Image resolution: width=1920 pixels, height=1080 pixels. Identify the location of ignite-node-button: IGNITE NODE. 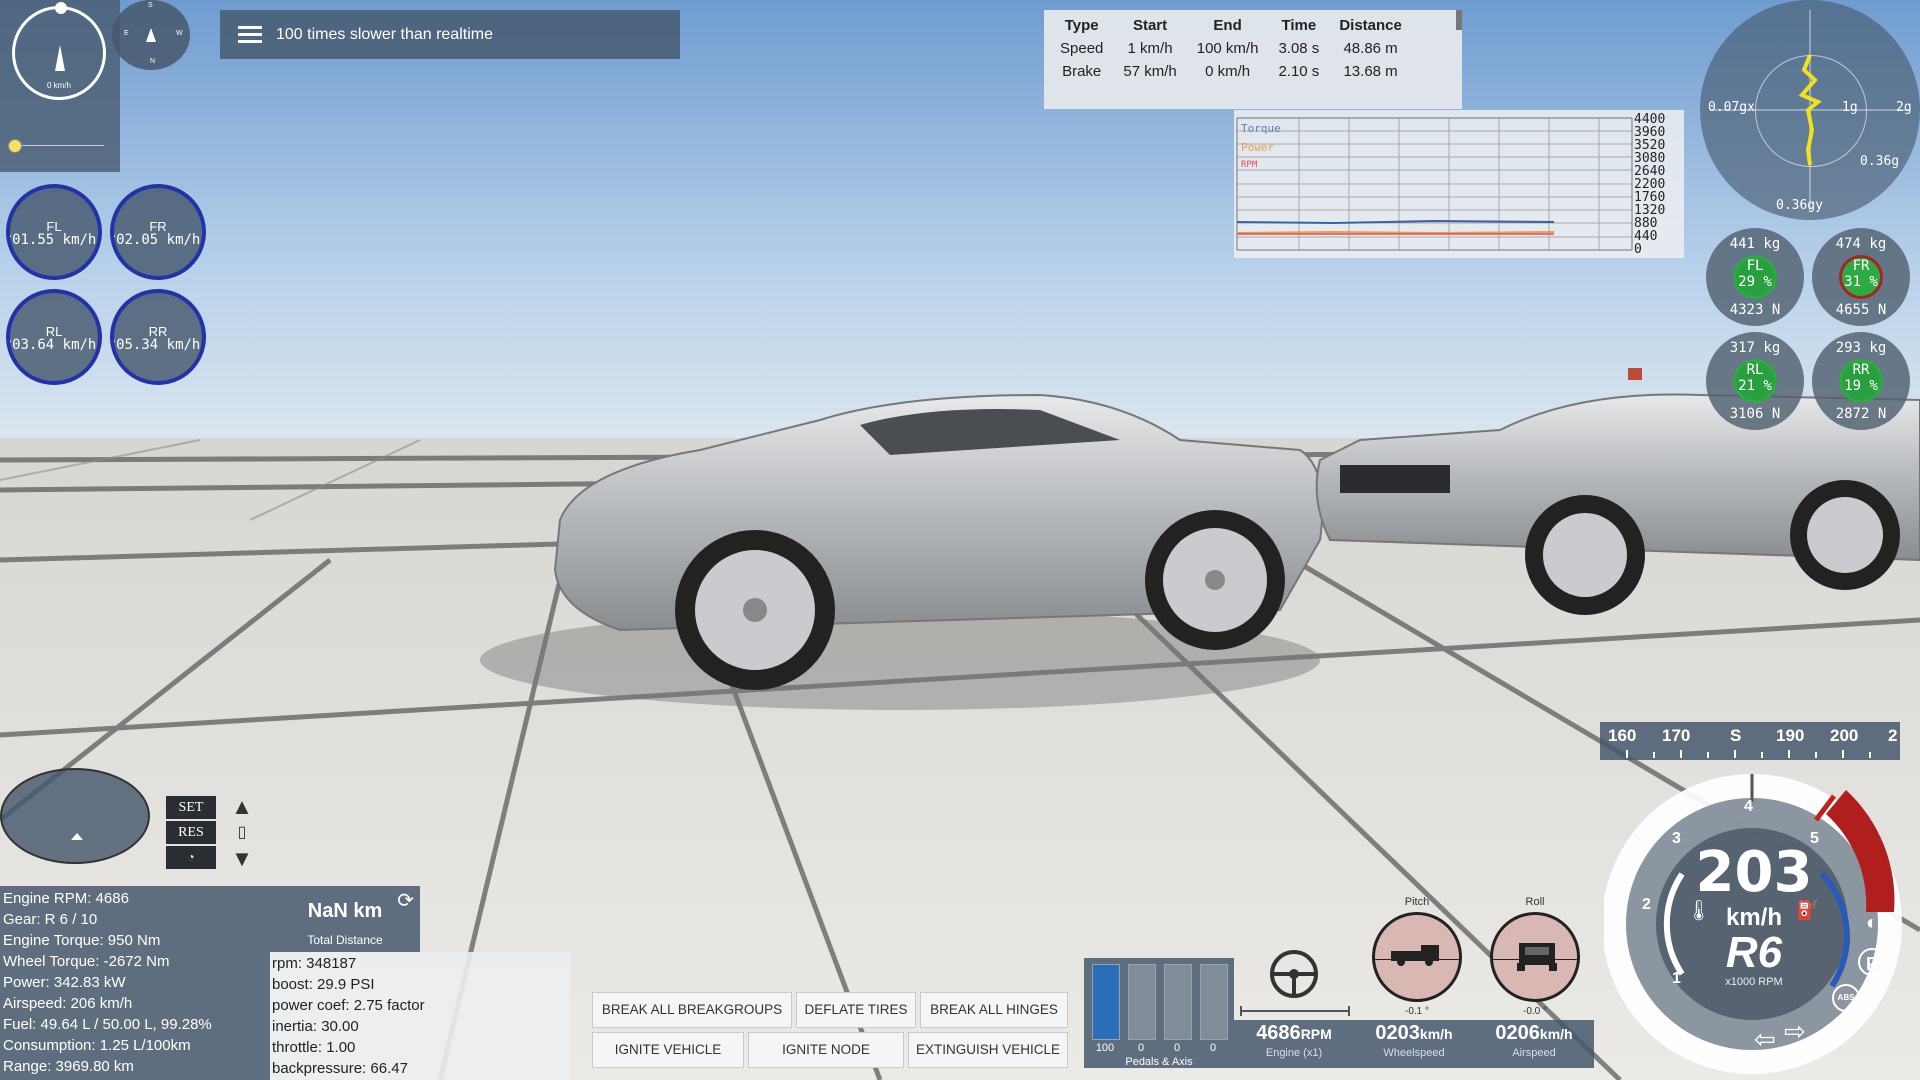
(826, 1050).